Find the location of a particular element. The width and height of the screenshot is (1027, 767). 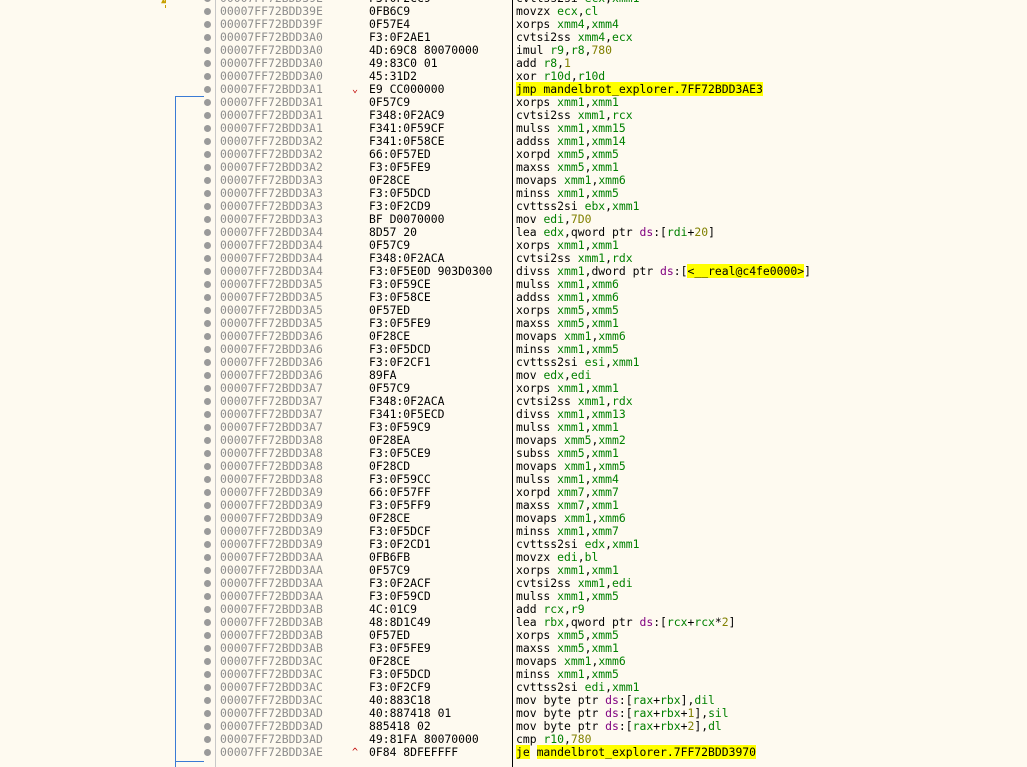

instruction-row: 00007FF72BDD39E 0FB6C9 movzx ecx,cl is located at coordinates (513, 11).